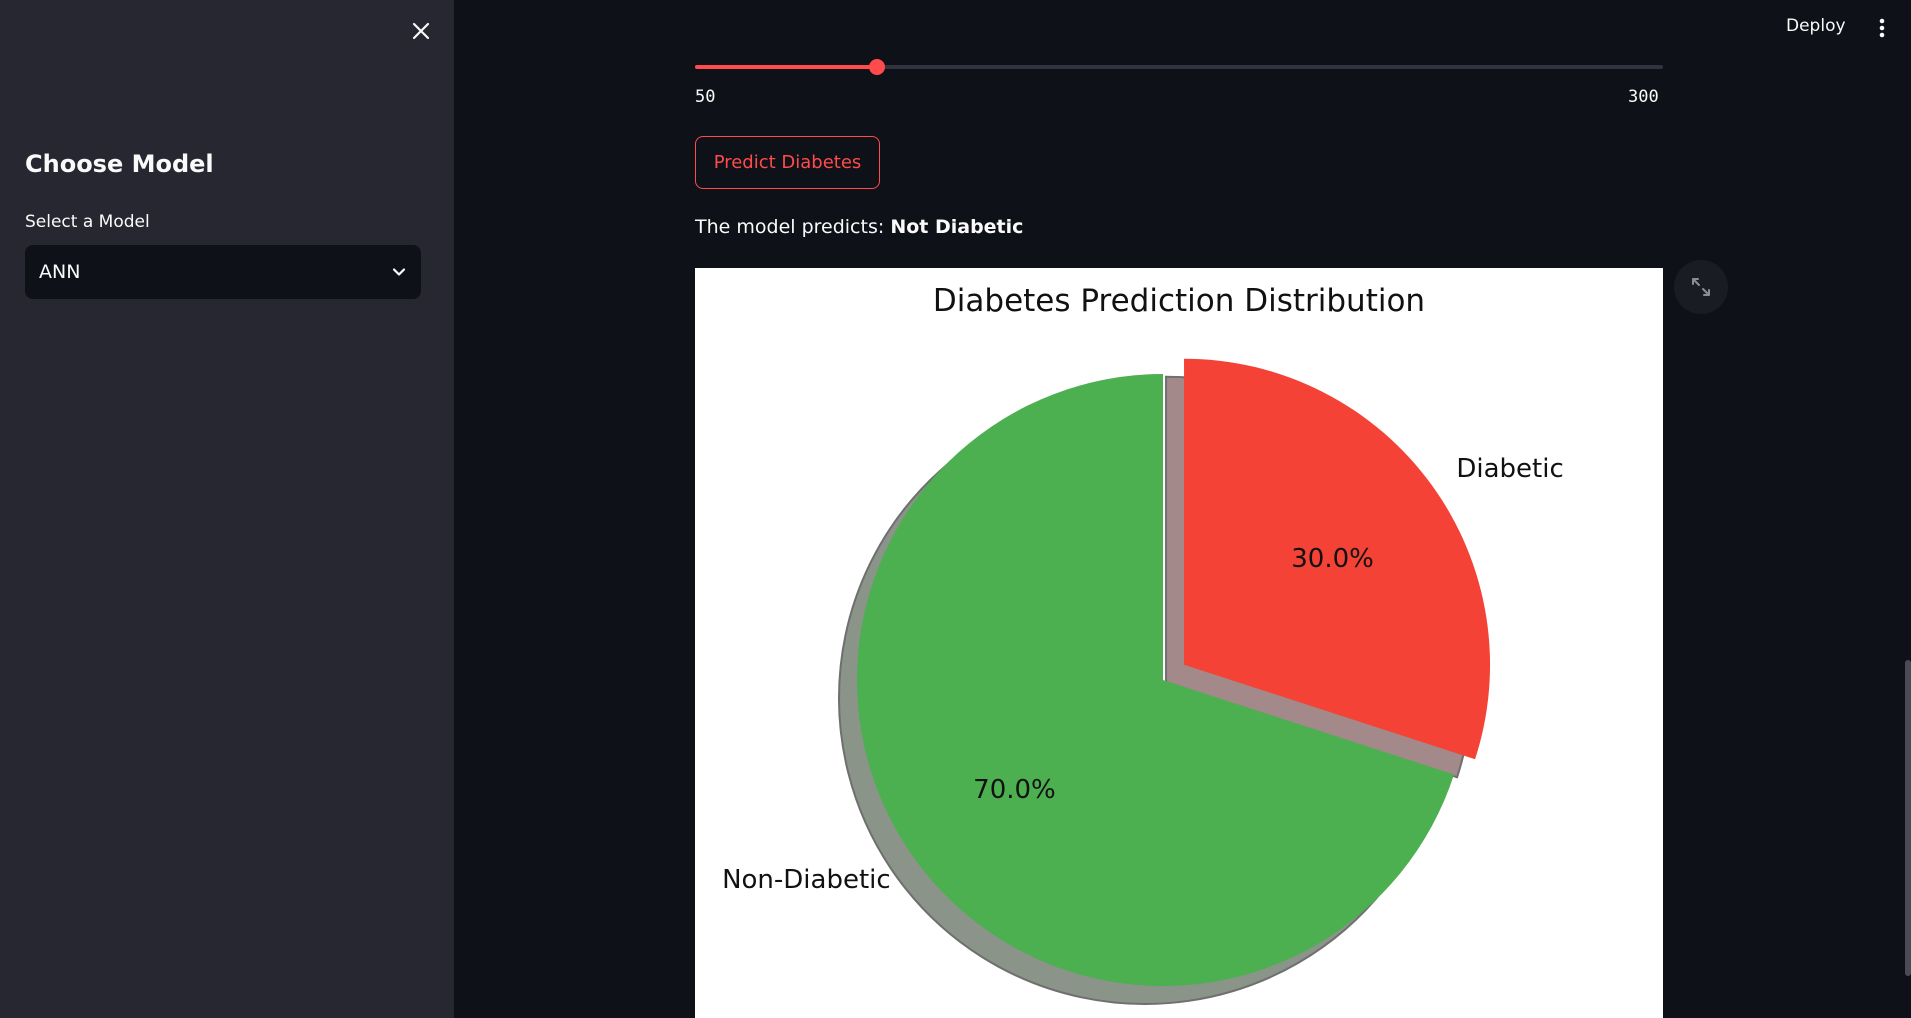  I want to click on page-scrollbar, so click(1908, 818).